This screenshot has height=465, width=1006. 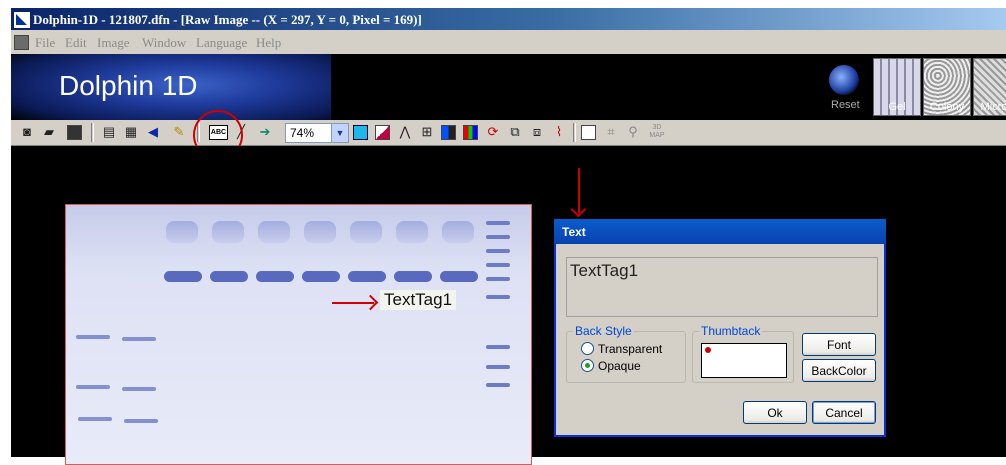 What do you see at coordinates (574, 232) in the screenshot?
I see `dialog-title: Text` at bounding box center [574, 232].